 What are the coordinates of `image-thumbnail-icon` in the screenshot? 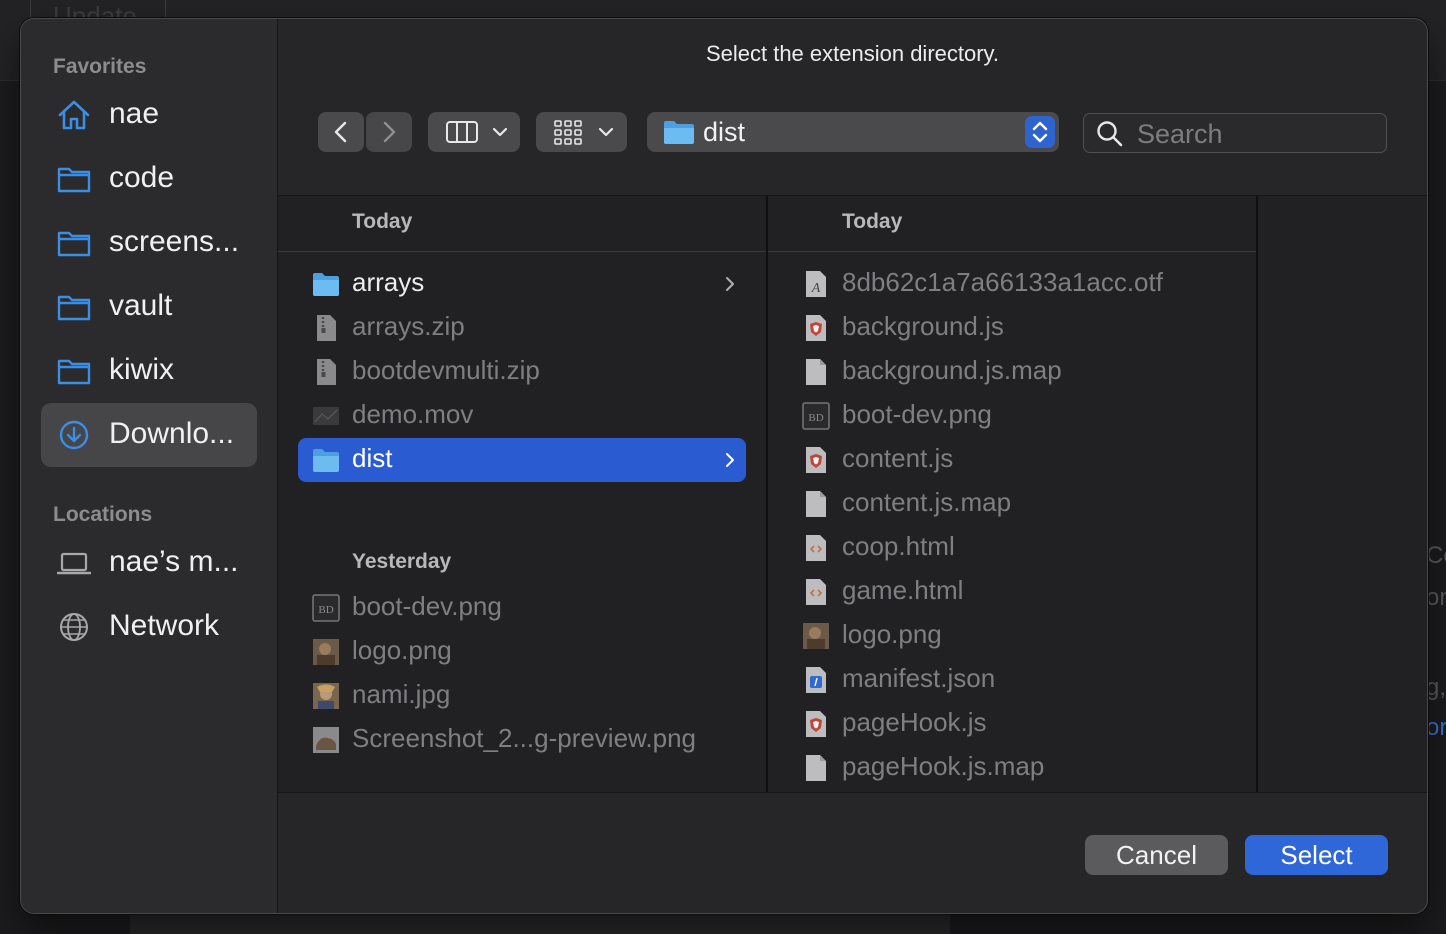 It's located at (326, 740).